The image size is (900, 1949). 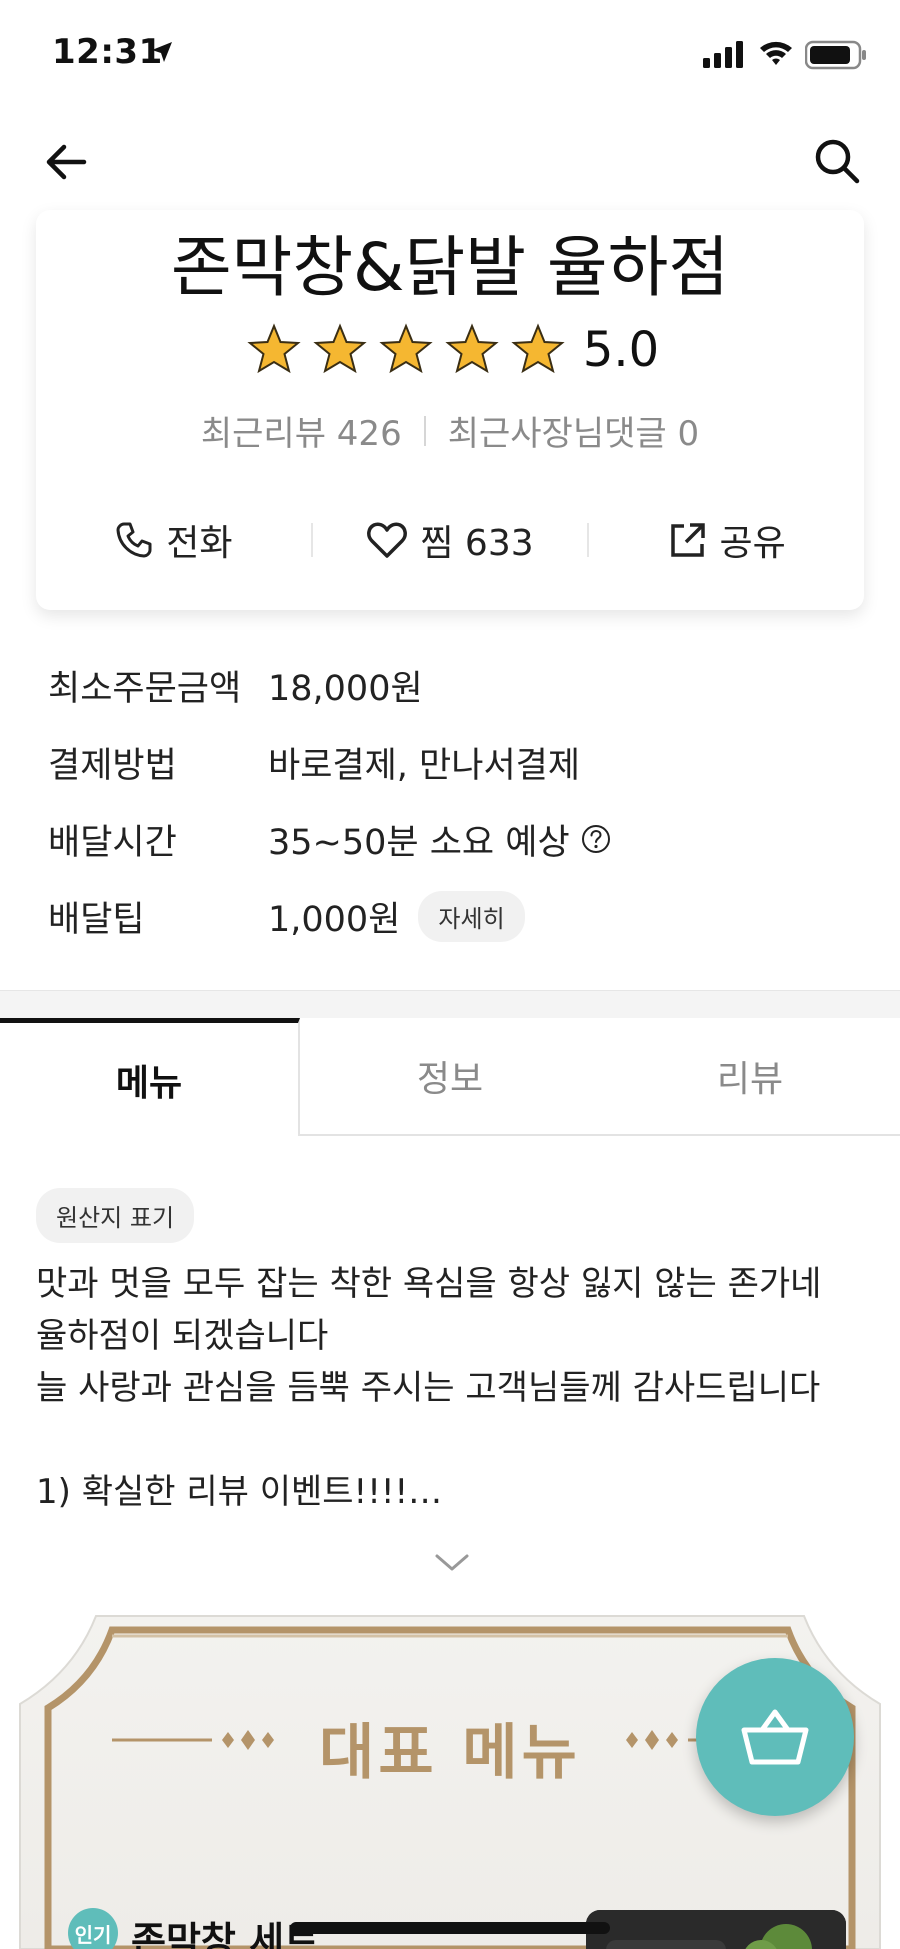 I want to click on info-label: 배달시간, so click(x=112, y=842).